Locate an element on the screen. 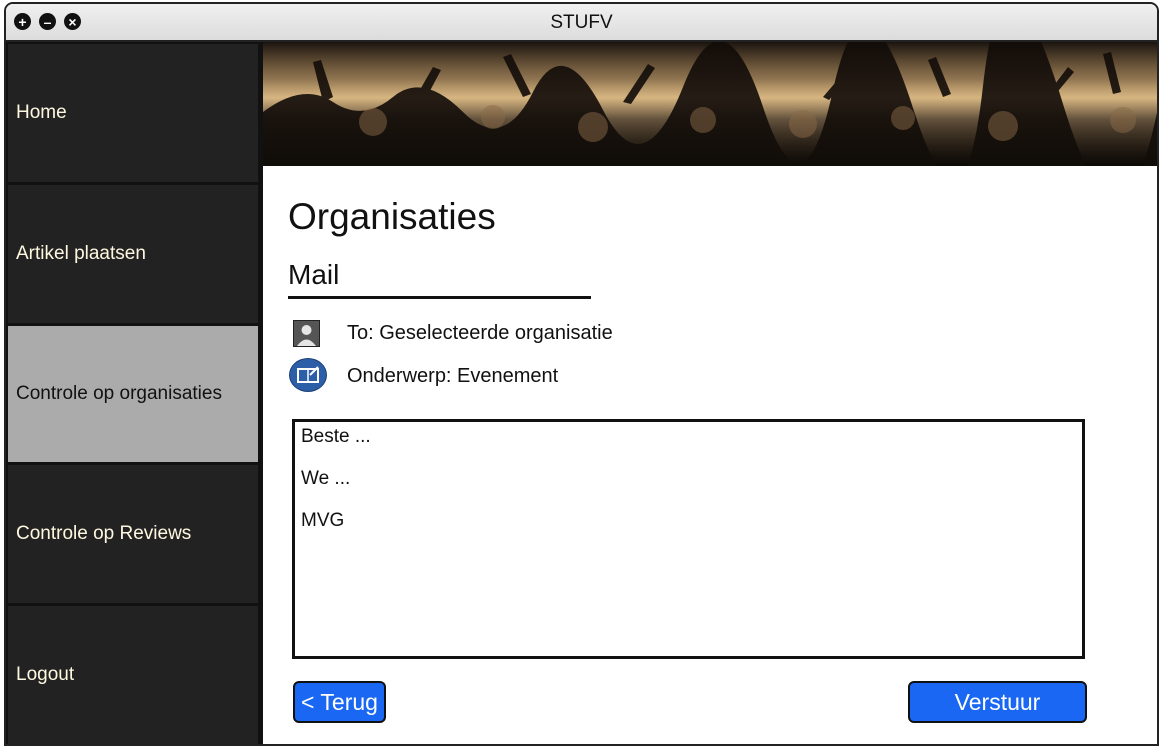  sidebar-item-controle-reviews: Controle op Reviews is located at coordinates (133, 534).